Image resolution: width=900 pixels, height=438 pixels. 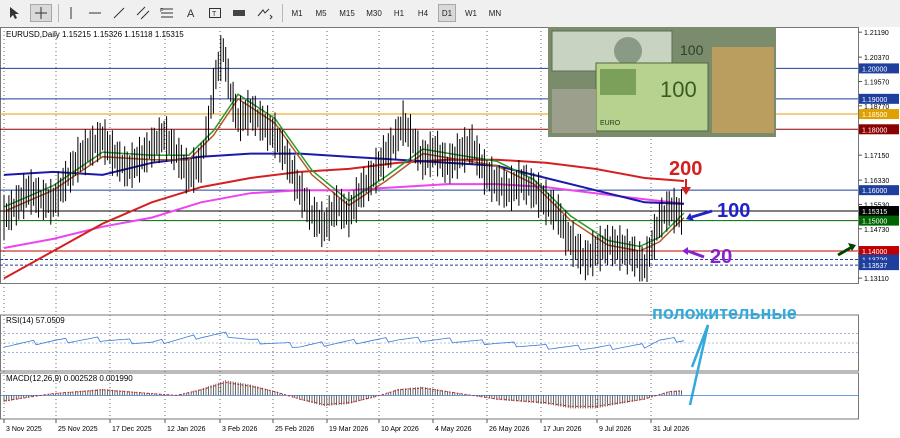 What do you see at coordinates (876, 156) in the screenshot?
I see `price-tick-label: 1.17150` at bounding box center [876, 156].